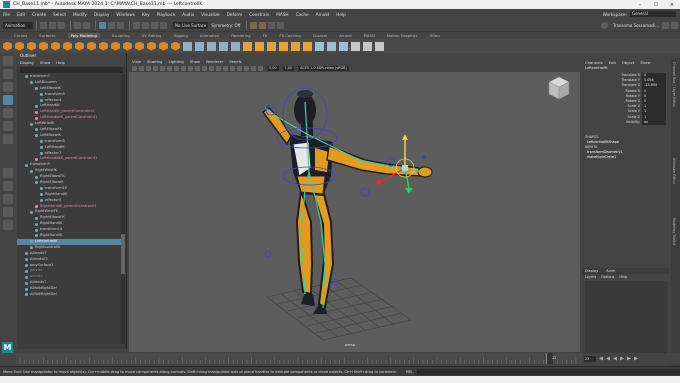  What do you see at coordinates (91, 46) in the screenshot?
I see `platonic-icon` at bounding box center [91, 46].